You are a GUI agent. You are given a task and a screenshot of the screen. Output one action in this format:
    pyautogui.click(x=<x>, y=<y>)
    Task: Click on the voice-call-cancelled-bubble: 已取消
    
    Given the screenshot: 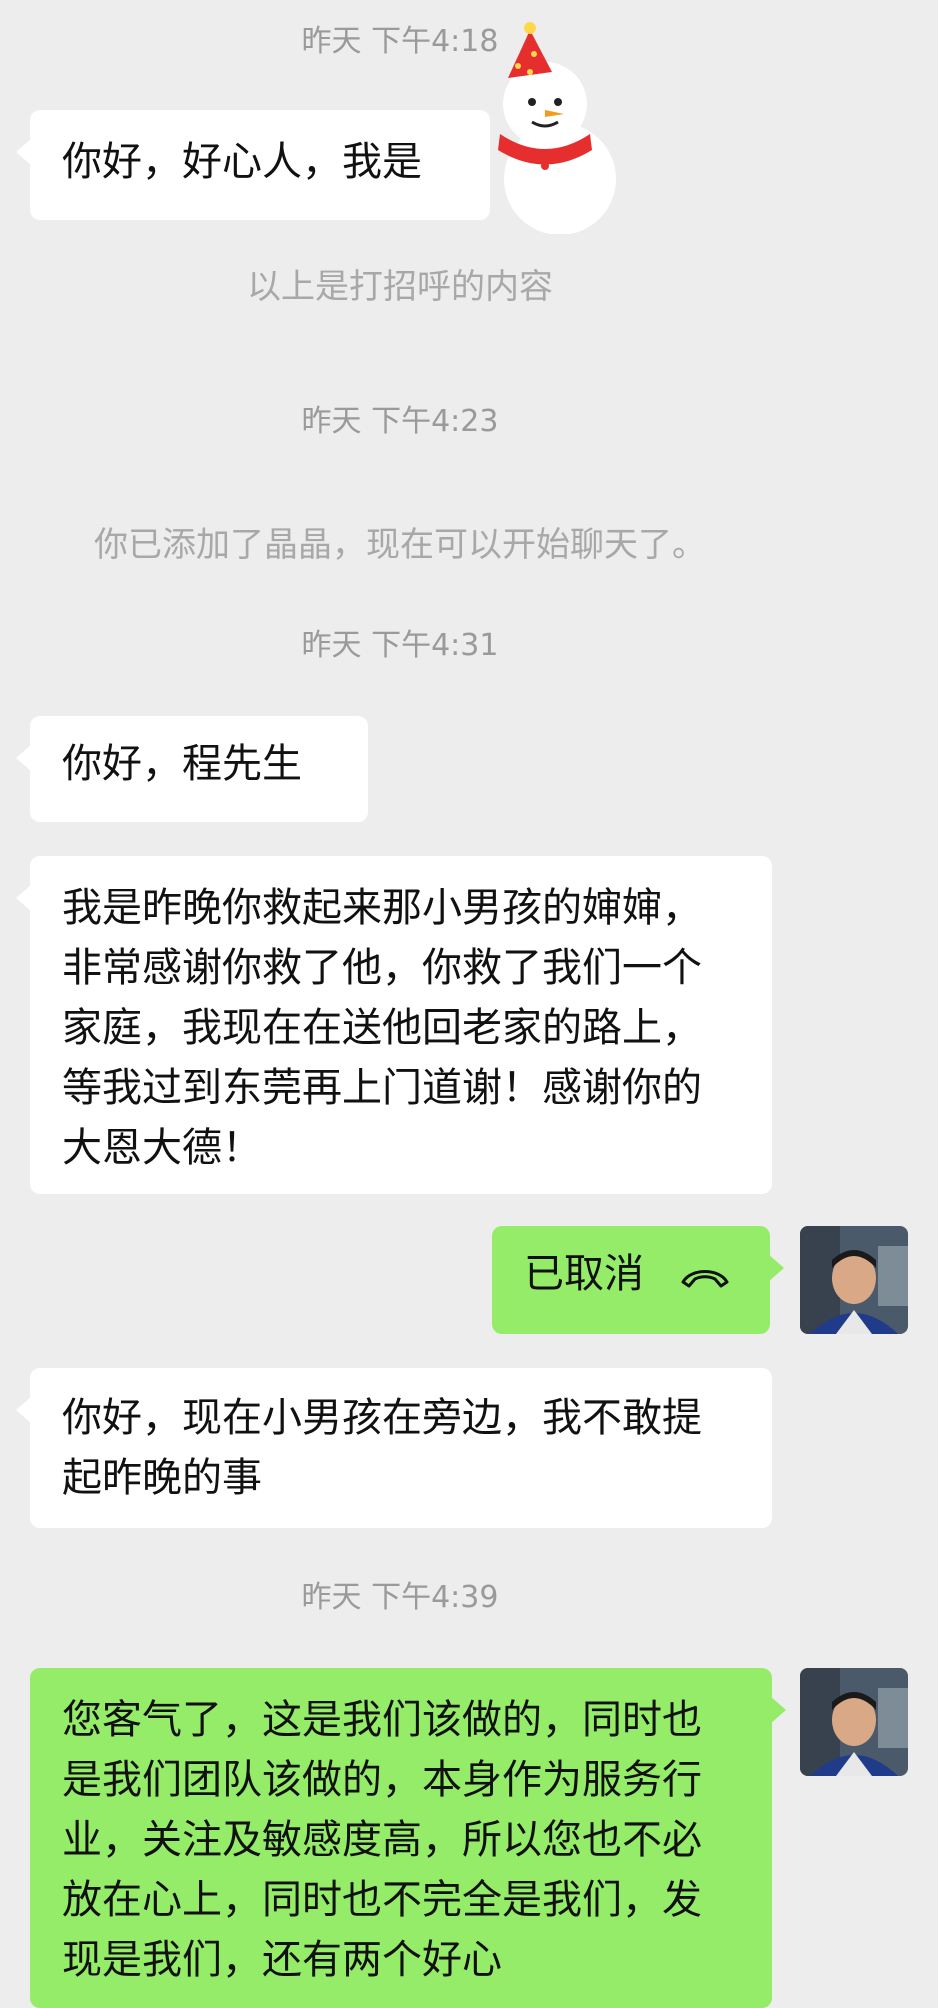 What is the action you would take?
    pyautogui.click(x=638, y=1280)
    